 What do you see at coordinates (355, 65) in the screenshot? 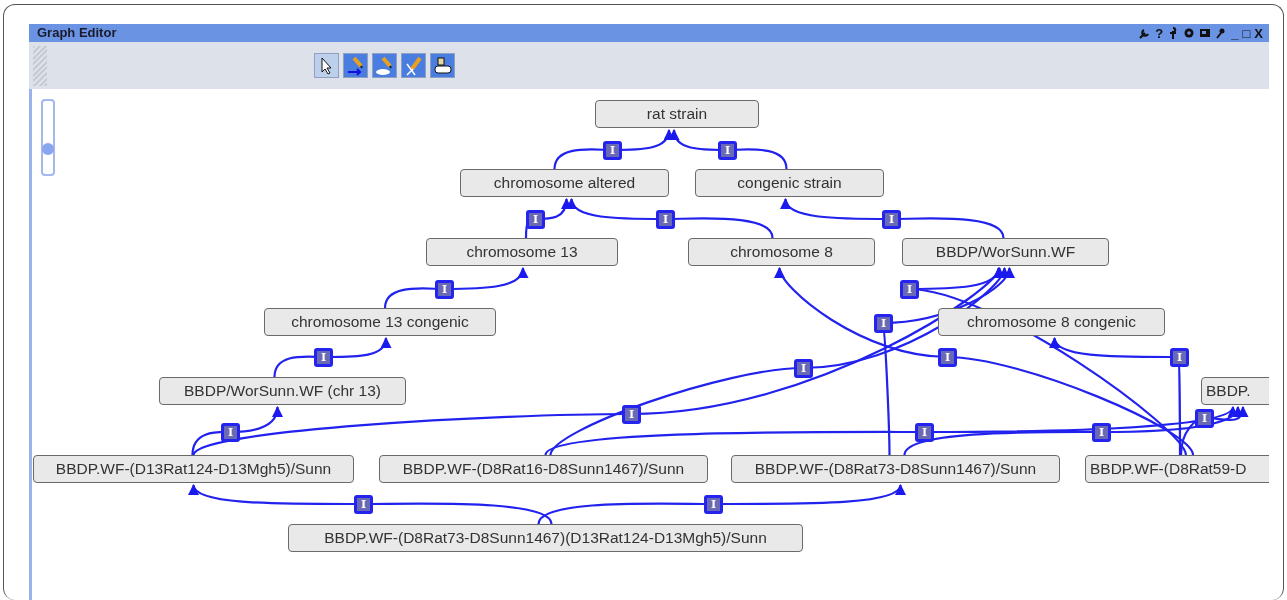
I see `pencil-arrow-icon` at bounding box center [355, 65].